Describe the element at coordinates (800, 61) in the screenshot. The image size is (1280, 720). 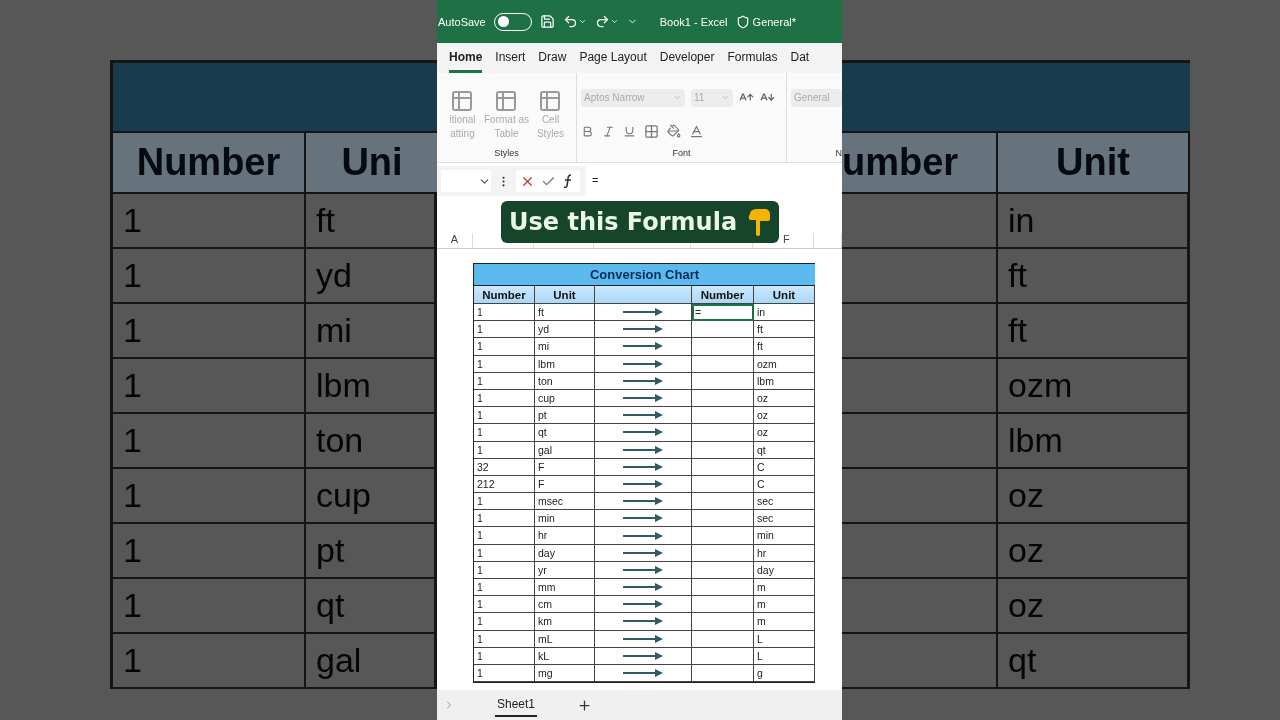
I see `ribbon-tab: Dat` at that location.